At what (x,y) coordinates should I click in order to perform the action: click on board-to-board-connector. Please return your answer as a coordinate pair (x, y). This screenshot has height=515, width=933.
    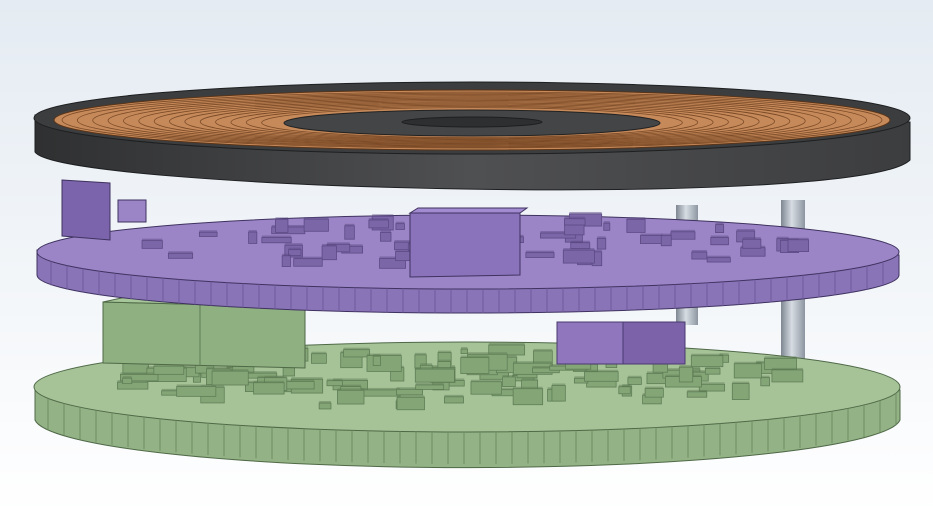
    Looking at the image, I should click on (621, 343).